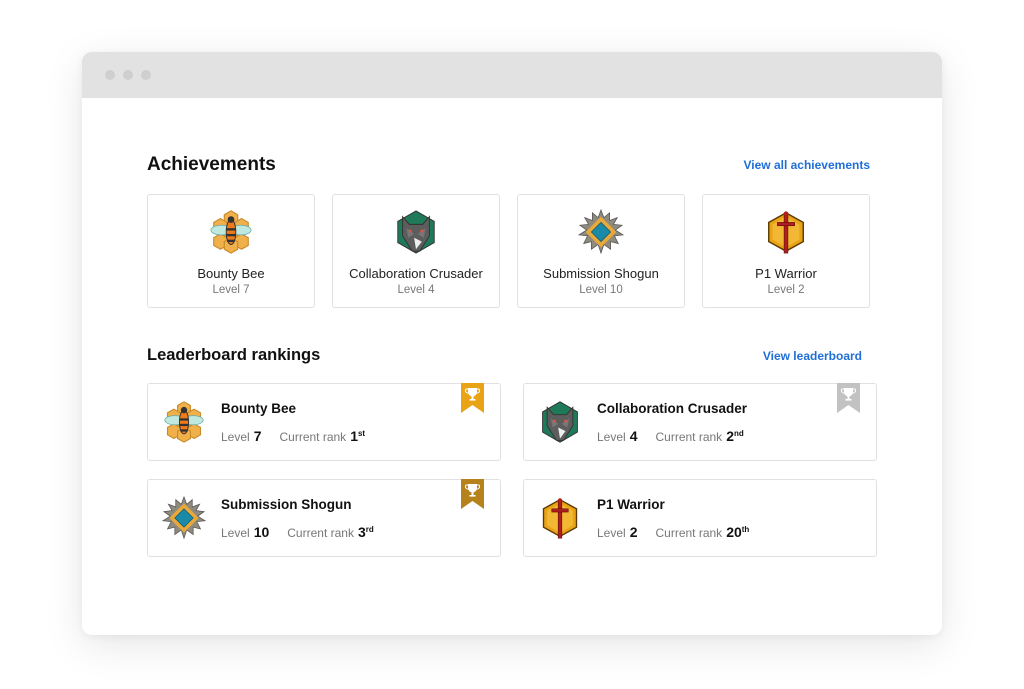  Describe the element at coordinates (261, 532) in the screenshot. I see `level-value: 10` at that location.